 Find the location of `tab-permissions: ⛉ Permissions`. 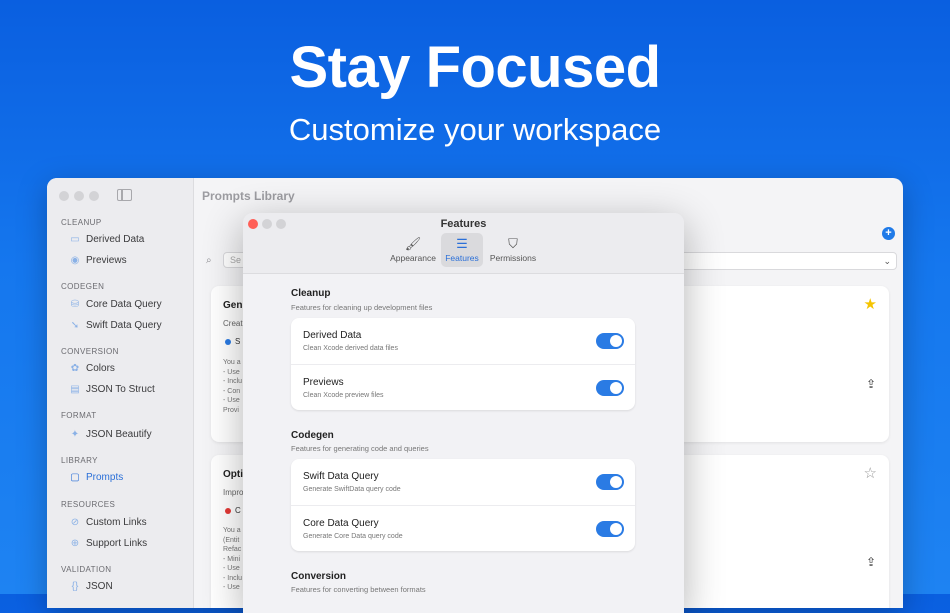

tab-permissions: ⛉ Permissions is located at coordinates (513, 250).